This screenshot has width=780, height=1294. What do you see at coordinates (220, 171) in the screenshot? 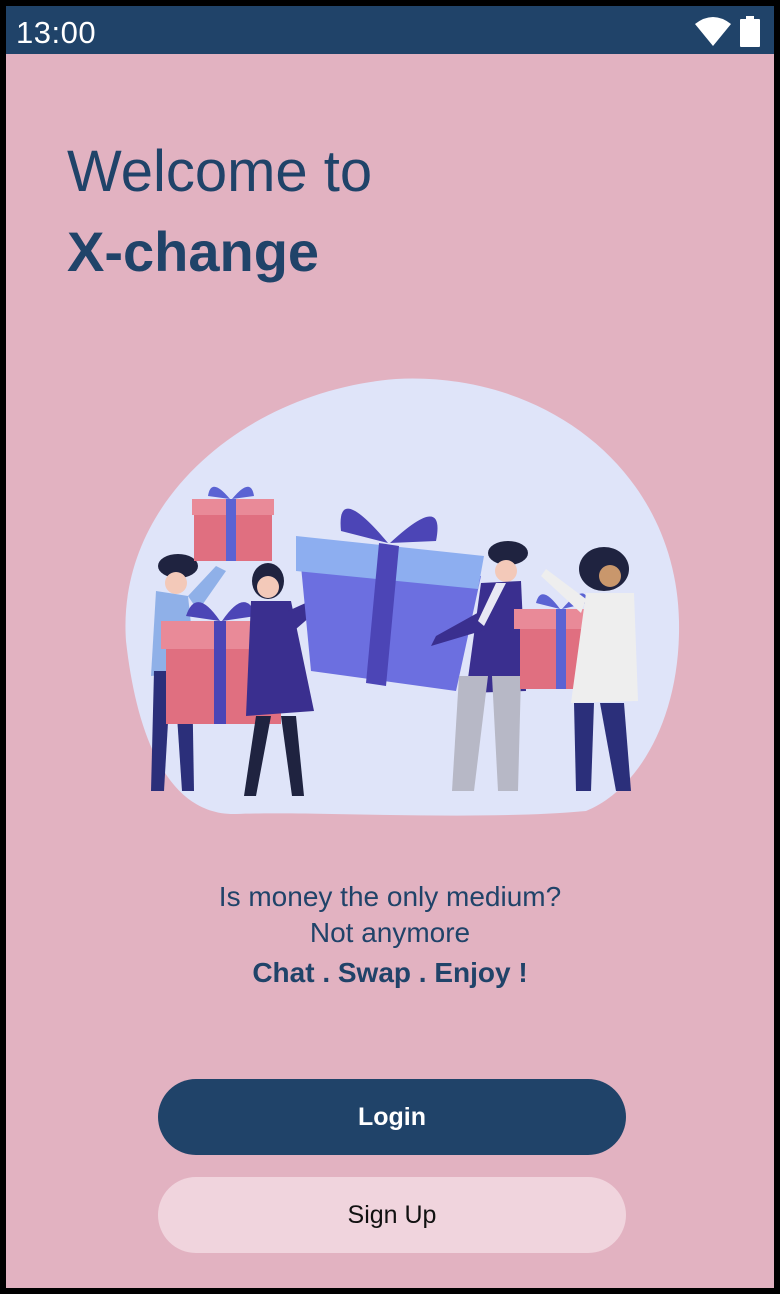
I see `welcome-heading: Welcome to` at bounding box center [220, 171].